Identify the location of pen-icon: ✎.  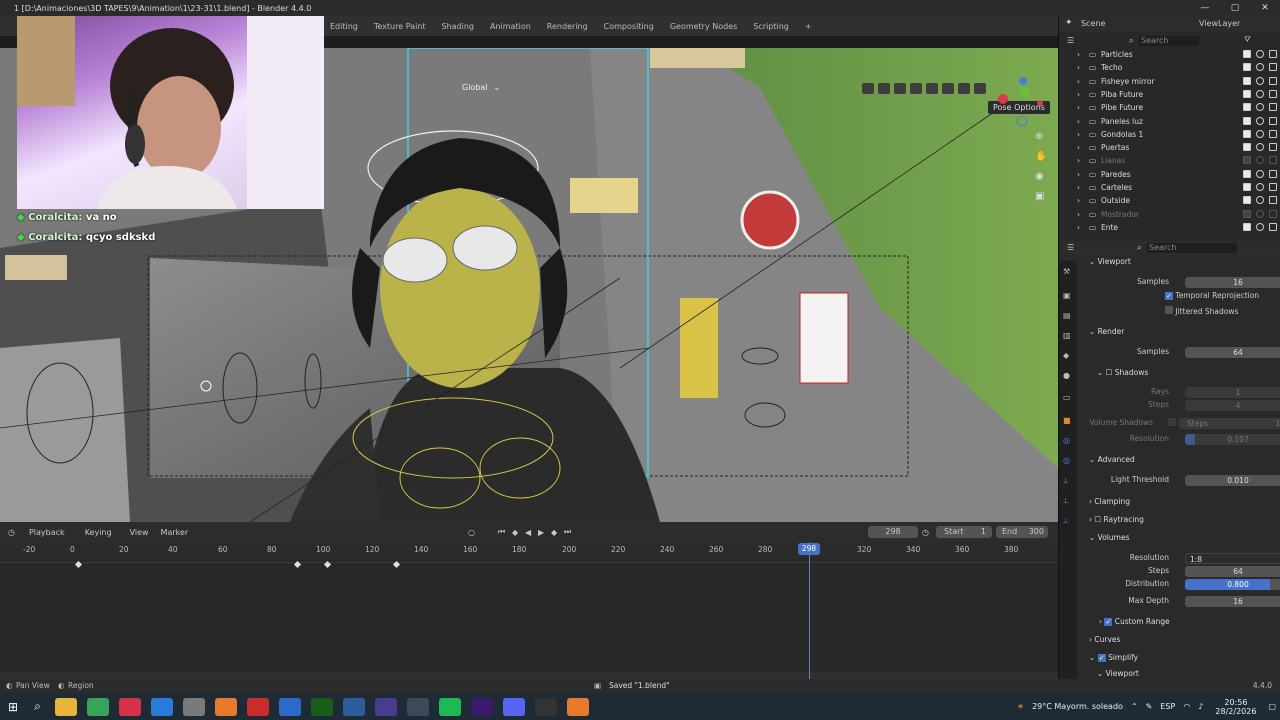
(1149, 706).